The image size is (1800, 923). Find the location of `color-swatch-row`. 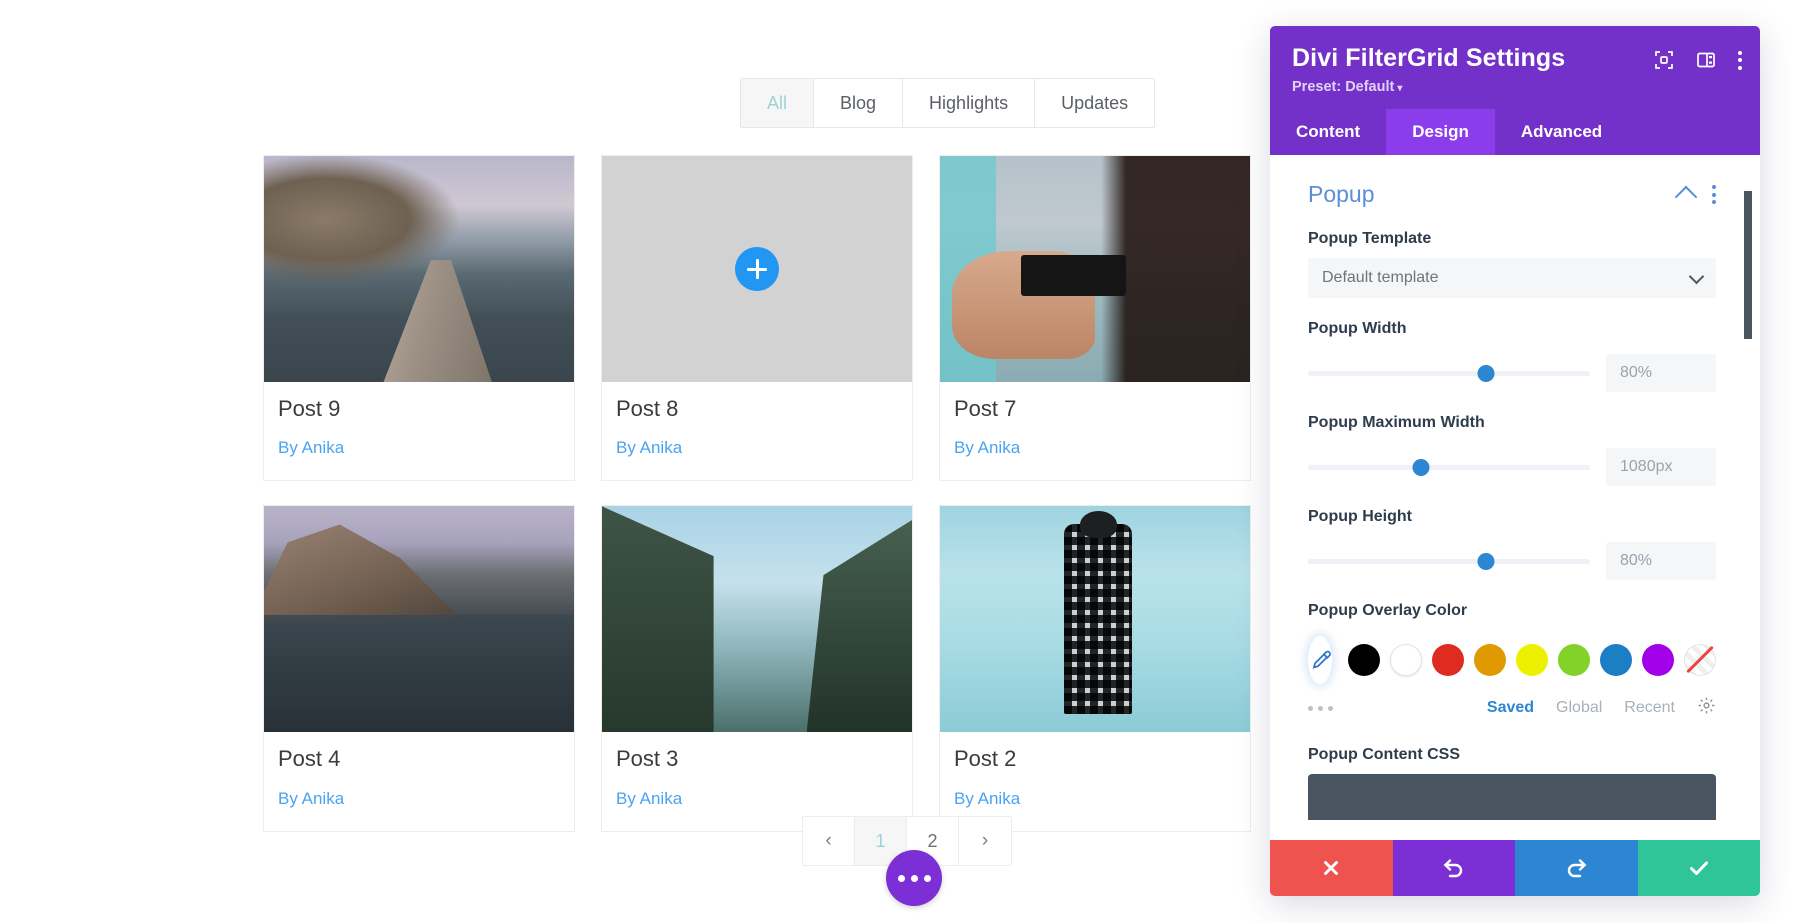

color-swatch-row is located at coordinates (1512, 660).